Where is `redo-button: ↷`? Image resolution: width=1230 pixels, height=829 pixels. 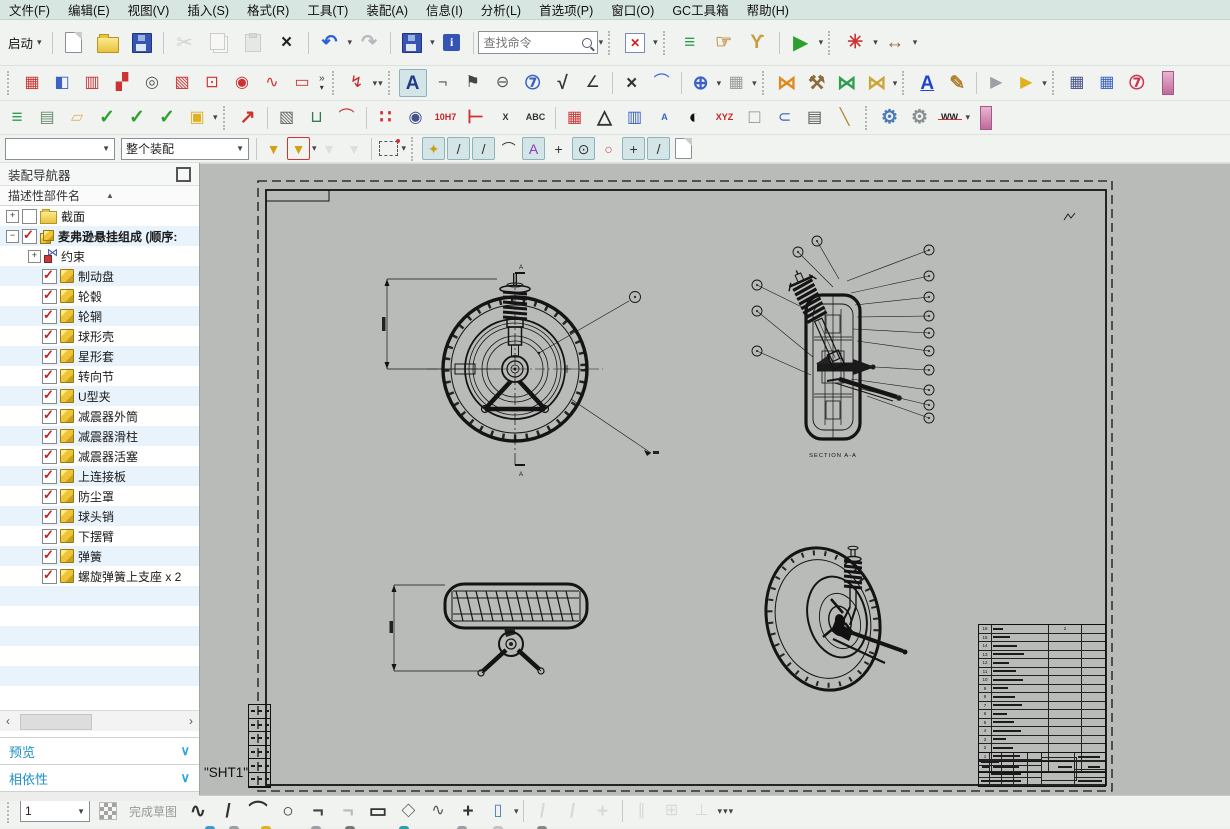 redo-button: ↷ is located at coordinates (369, 43).